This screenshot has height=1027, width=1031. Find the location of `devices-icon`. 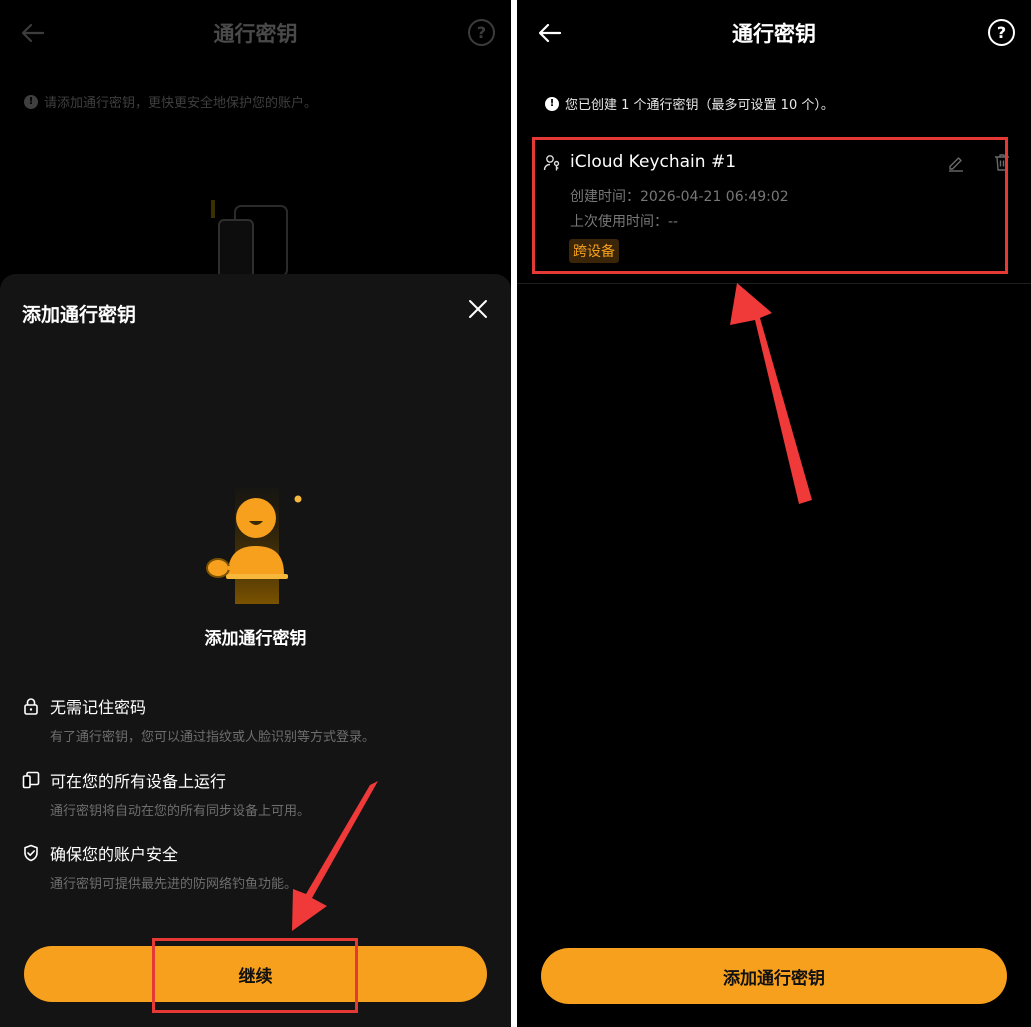

devices-icon is located at coordinates (31, 780).